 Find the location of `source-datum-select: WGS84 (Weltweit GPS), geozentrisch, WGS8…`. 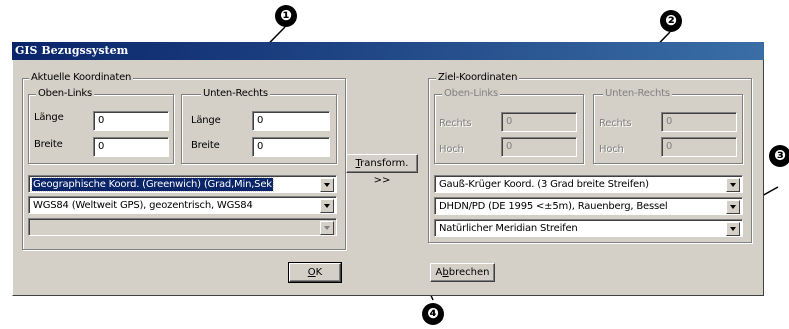

source-datum-select: WGS84 (Weltweit GPS), geozentrisch, WGS8… is located at coordinates (182, 205).